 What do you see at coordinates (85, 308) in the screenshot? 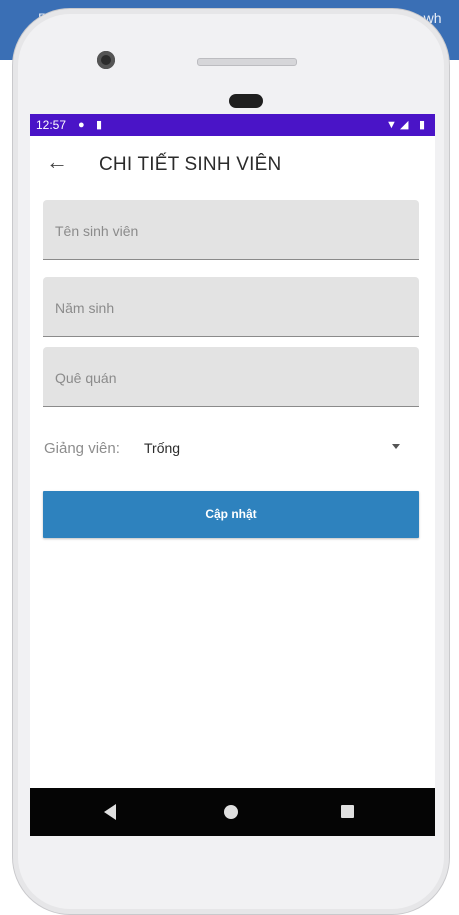
I see `birth-year-placeholder: Năm sinh` at bounding box center [85, 308].